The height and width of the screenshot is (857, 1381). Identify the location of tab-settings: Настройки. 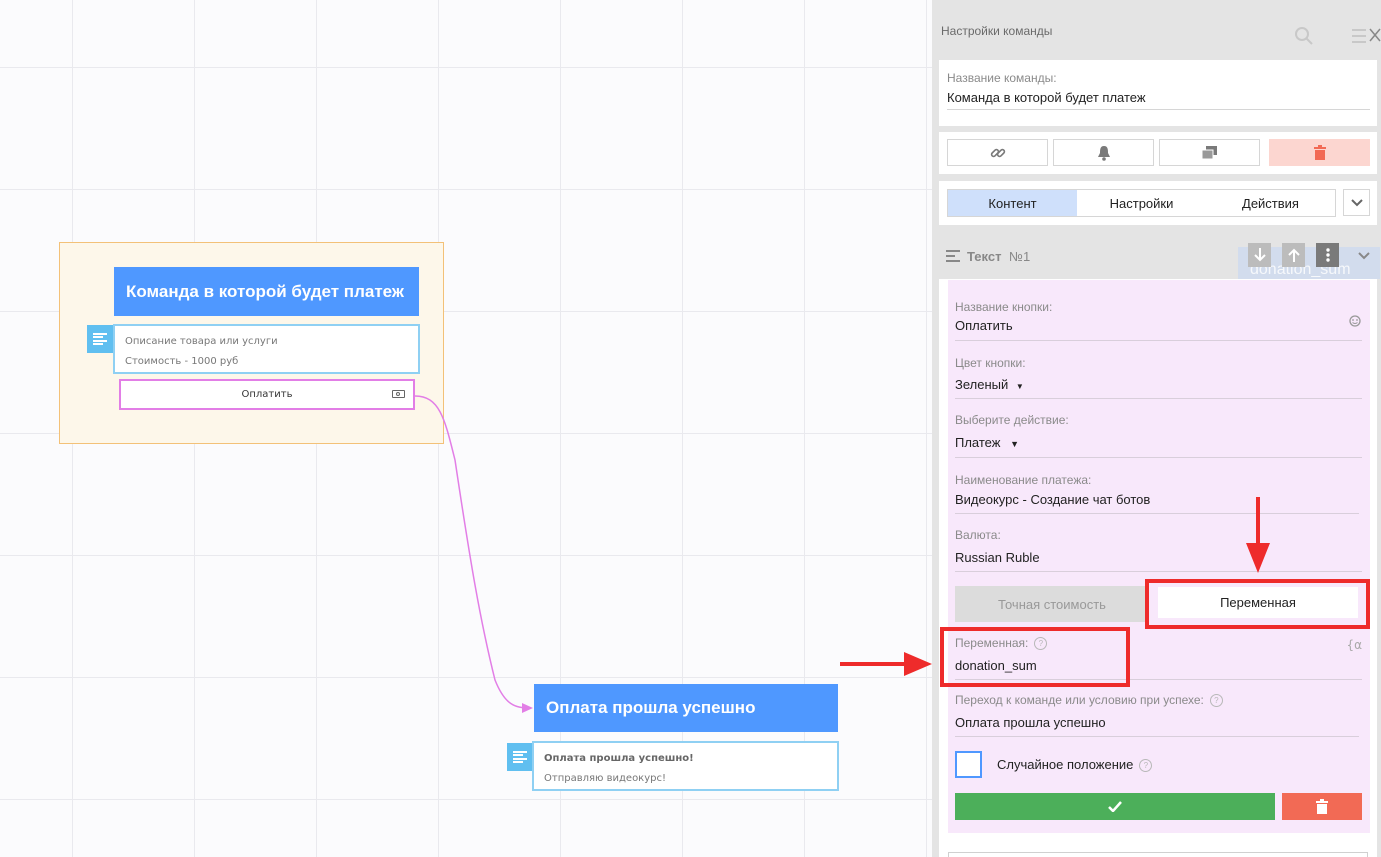
(1141, 203).